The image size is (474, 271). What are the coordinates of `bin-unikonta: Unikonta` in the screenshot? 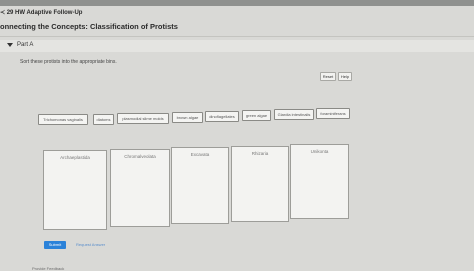 It's located at (319, 181).